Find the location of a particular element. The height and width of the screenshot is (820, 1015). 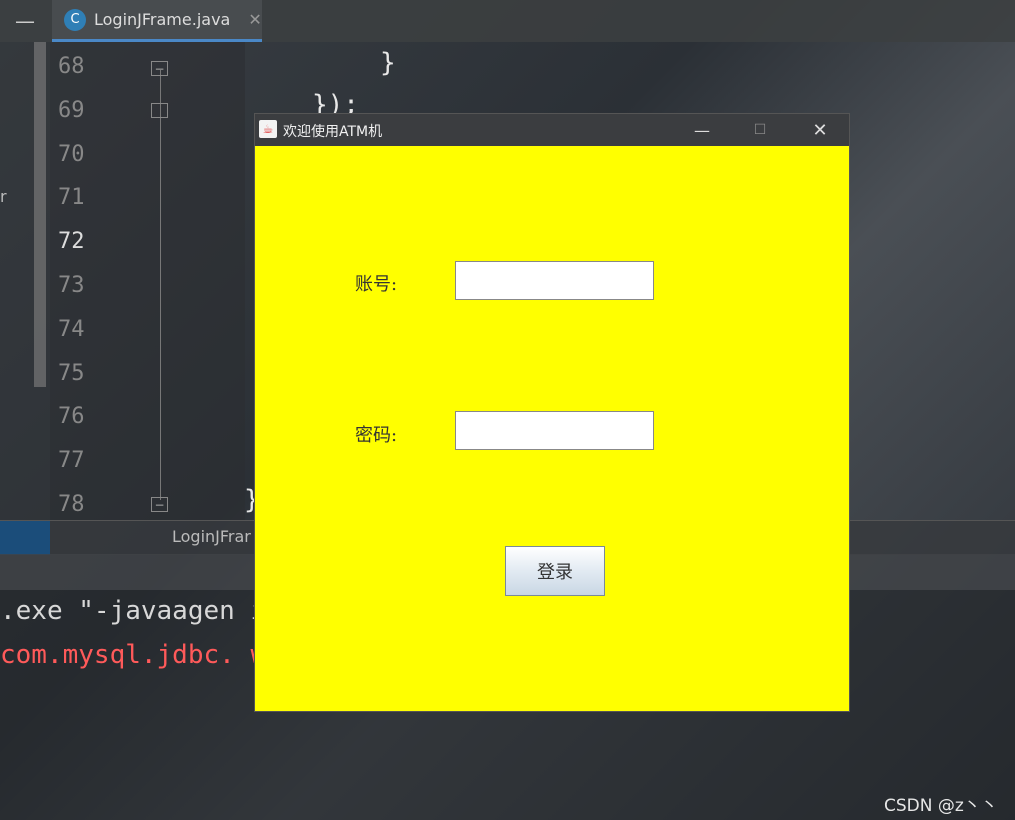

line-number: 68 is located at coordinates (71, 66).